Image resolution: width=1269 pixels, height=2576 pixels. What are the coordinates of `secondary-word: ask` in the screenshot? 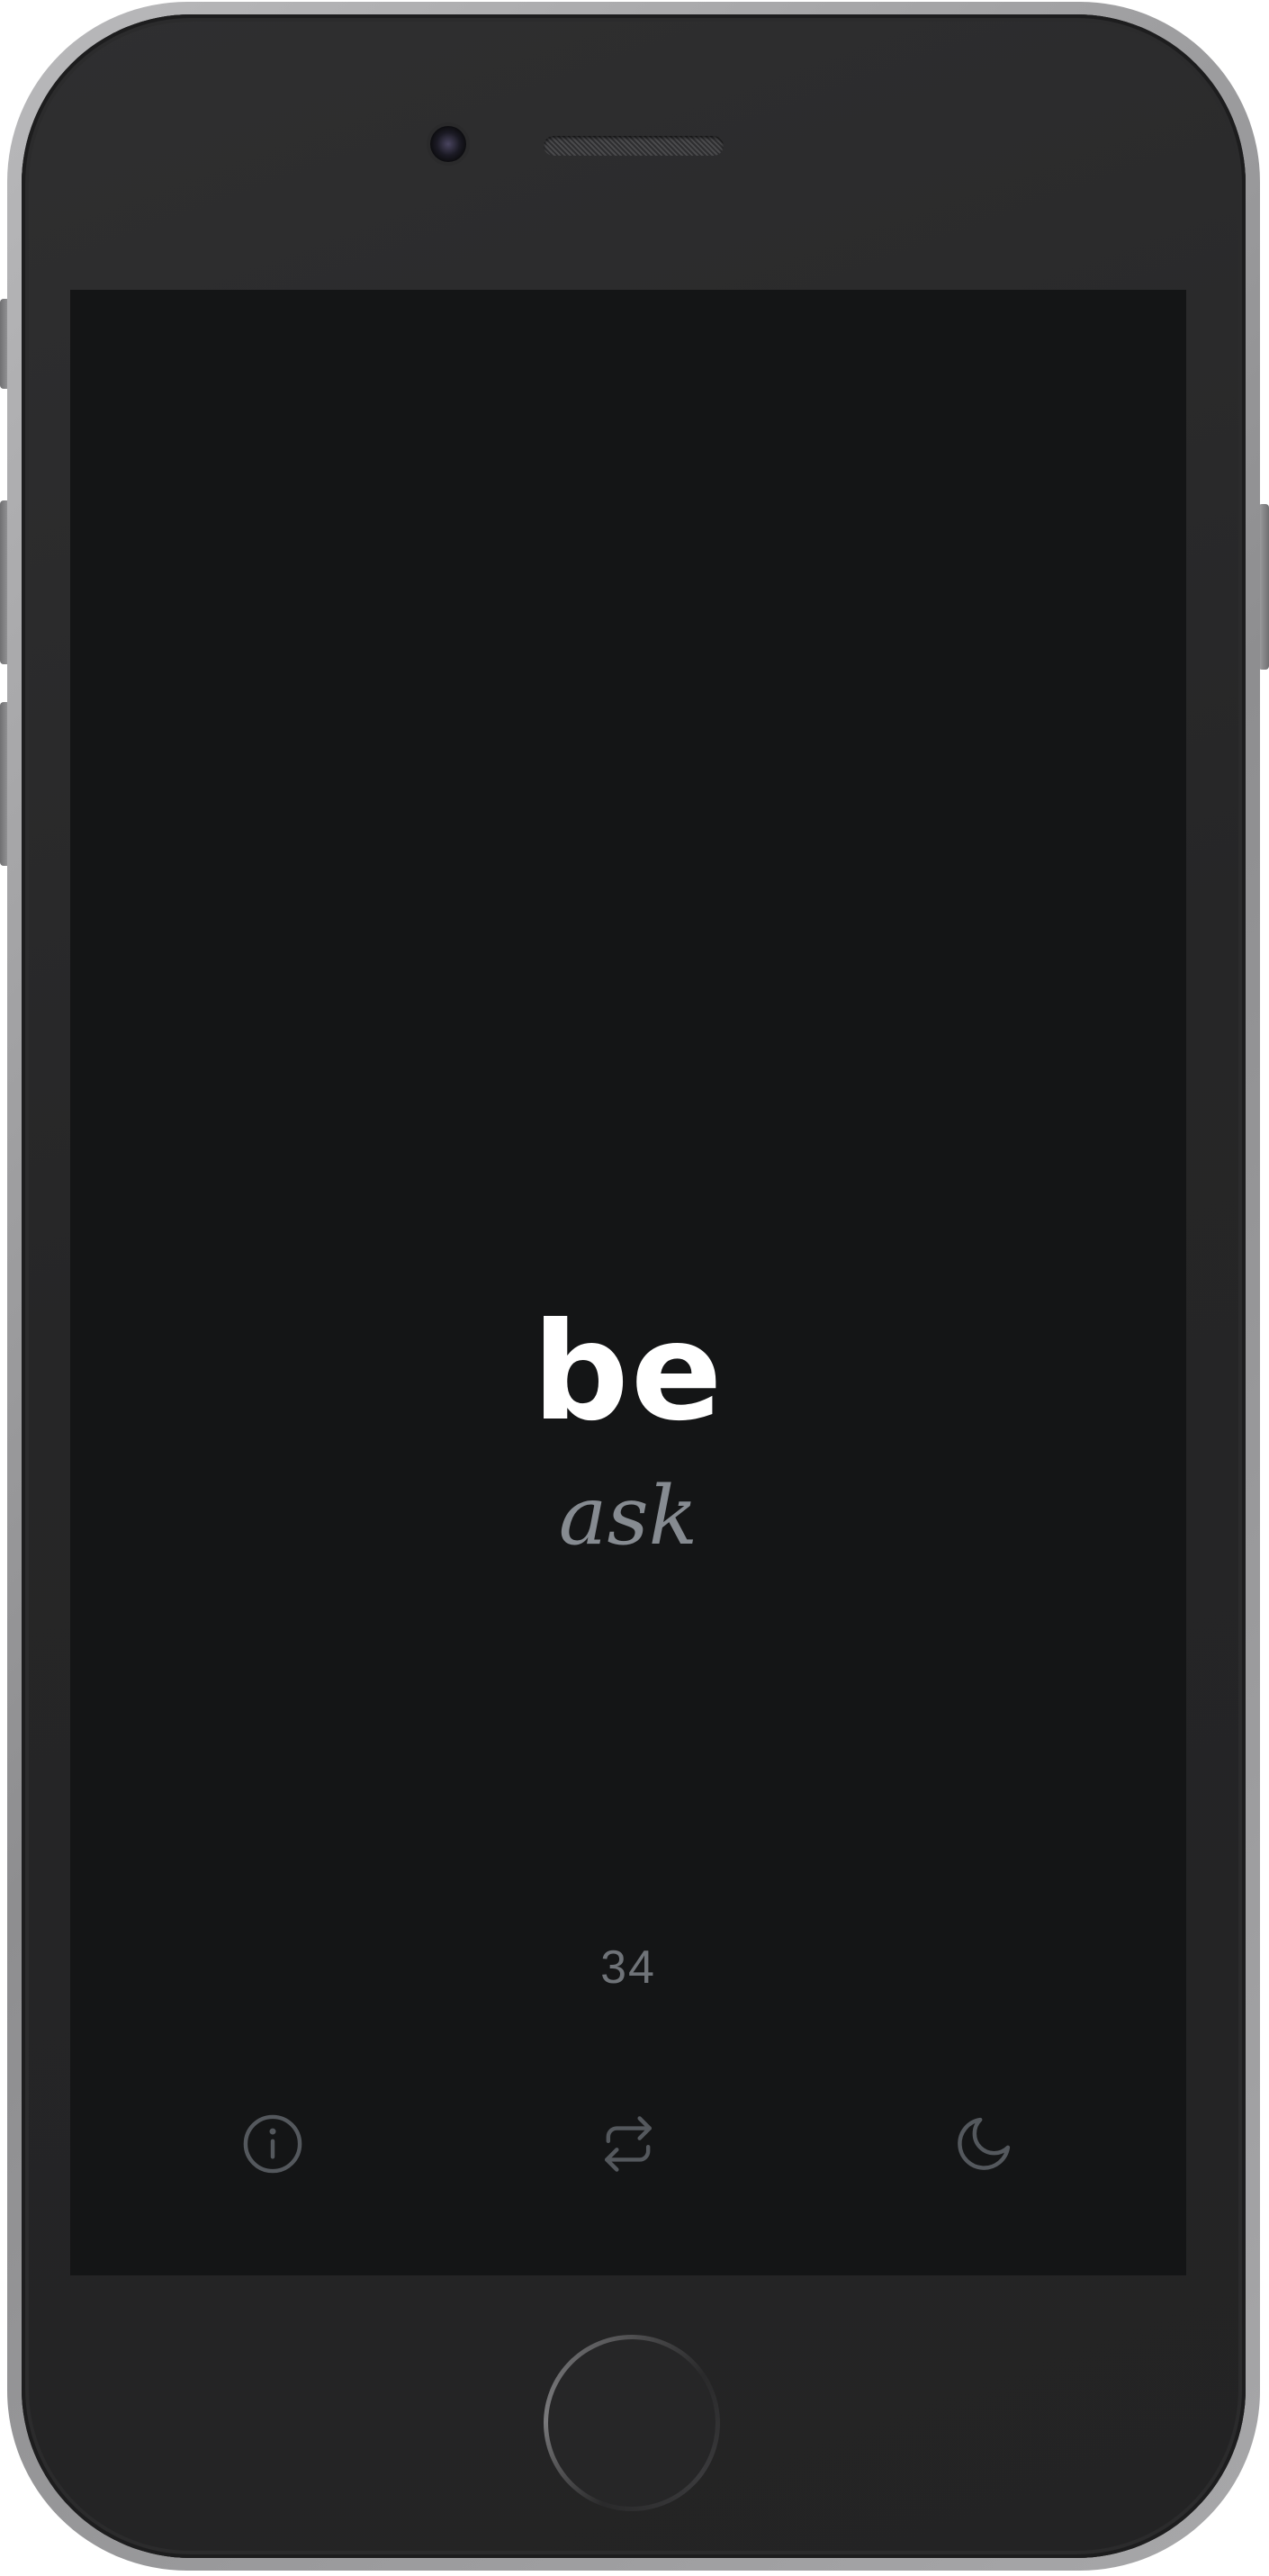 It's located at (628, 1516).